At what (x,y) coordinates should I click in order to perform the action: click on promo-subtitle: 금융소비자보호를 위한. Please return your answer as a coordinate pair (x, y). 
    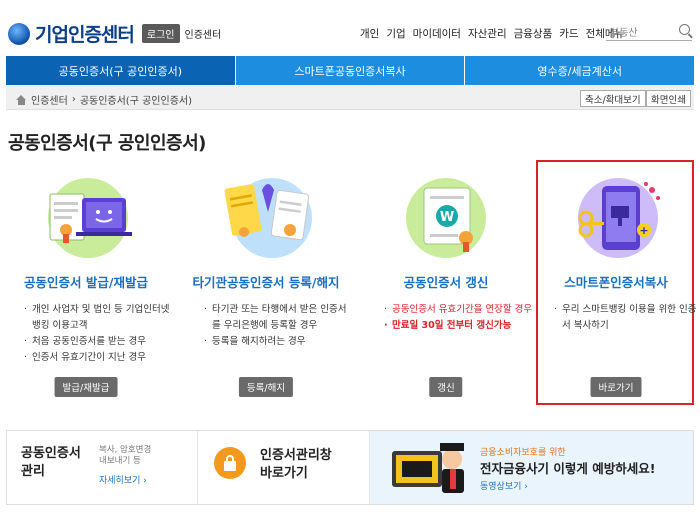
    Looking at the image, I should click on (523, 453).